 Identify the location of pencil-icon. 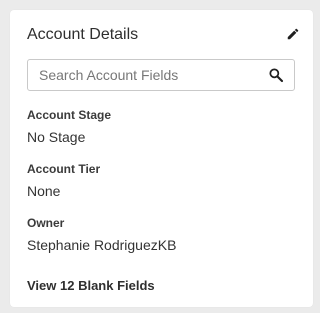
(293, 34).